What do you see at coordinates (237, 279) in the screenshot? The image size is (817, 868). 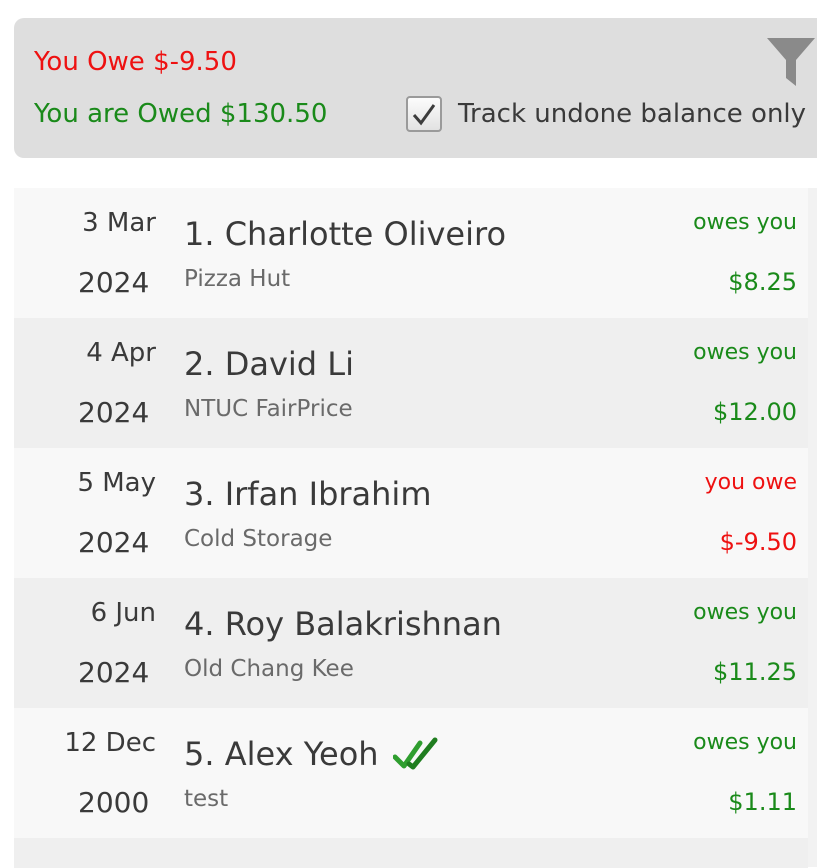 I see `row-place: Pizza Hut` at bounding box center [237, 279].